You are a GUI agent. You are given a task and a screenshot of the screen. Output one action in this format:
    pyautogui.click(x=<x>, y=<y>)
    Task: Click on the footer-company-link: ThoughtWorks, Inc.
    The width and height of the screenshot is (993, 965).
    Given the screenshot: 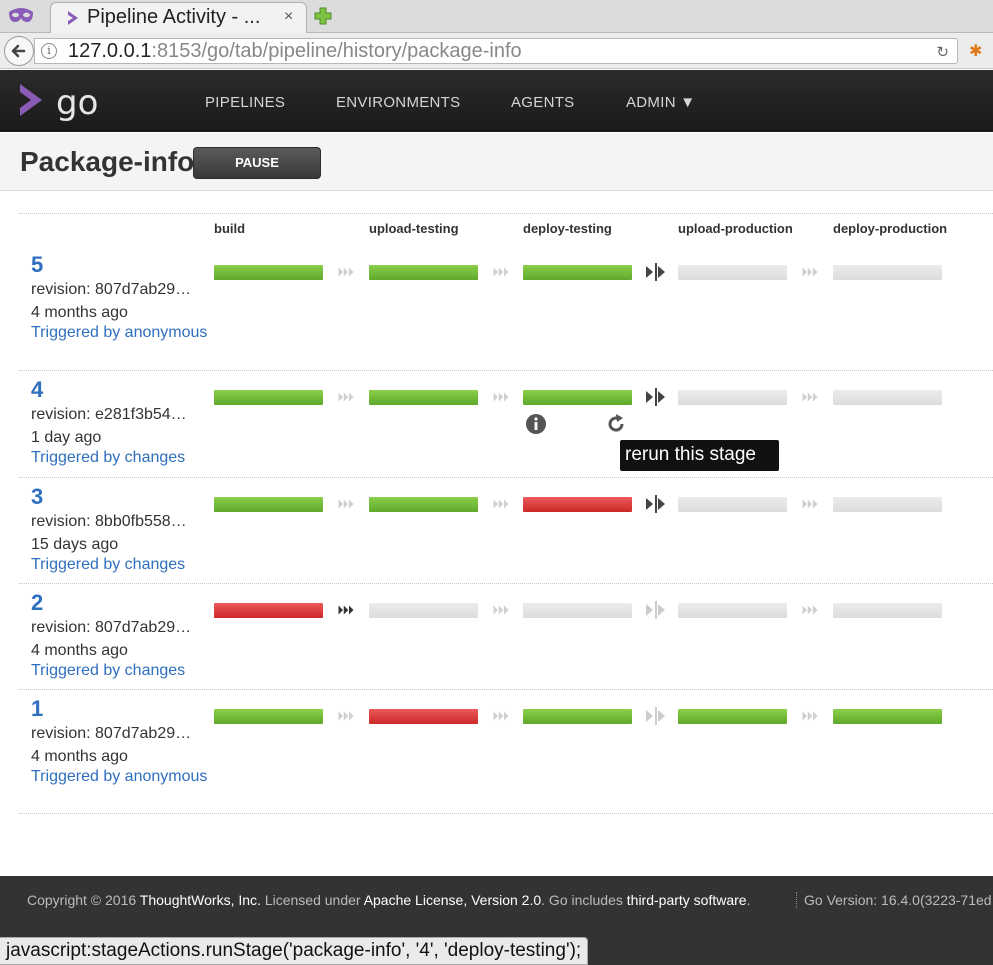 What is the action you would take?
    pyautogui.click(x=200, y=900)
    